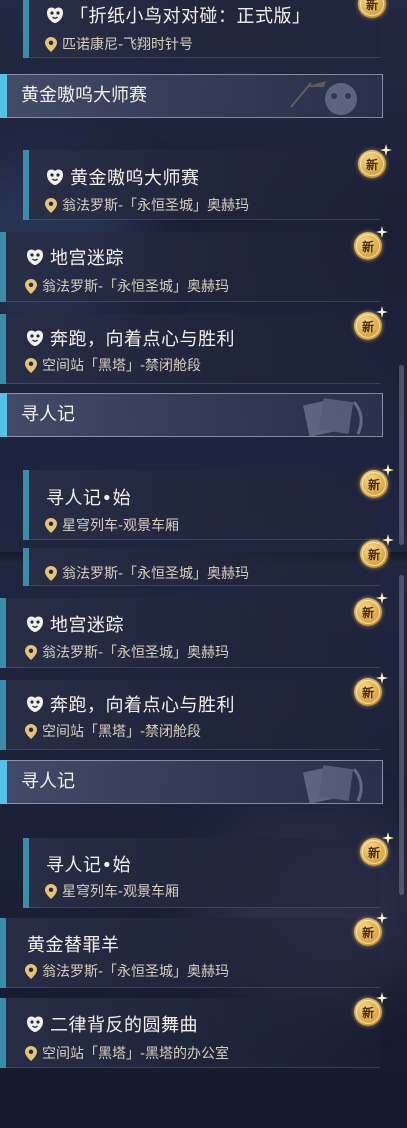  Describe the element at coordinates (190, 16) in the screenshot. I see `item-title: 「折纸小鸟对对碰：正式版」` at that location.